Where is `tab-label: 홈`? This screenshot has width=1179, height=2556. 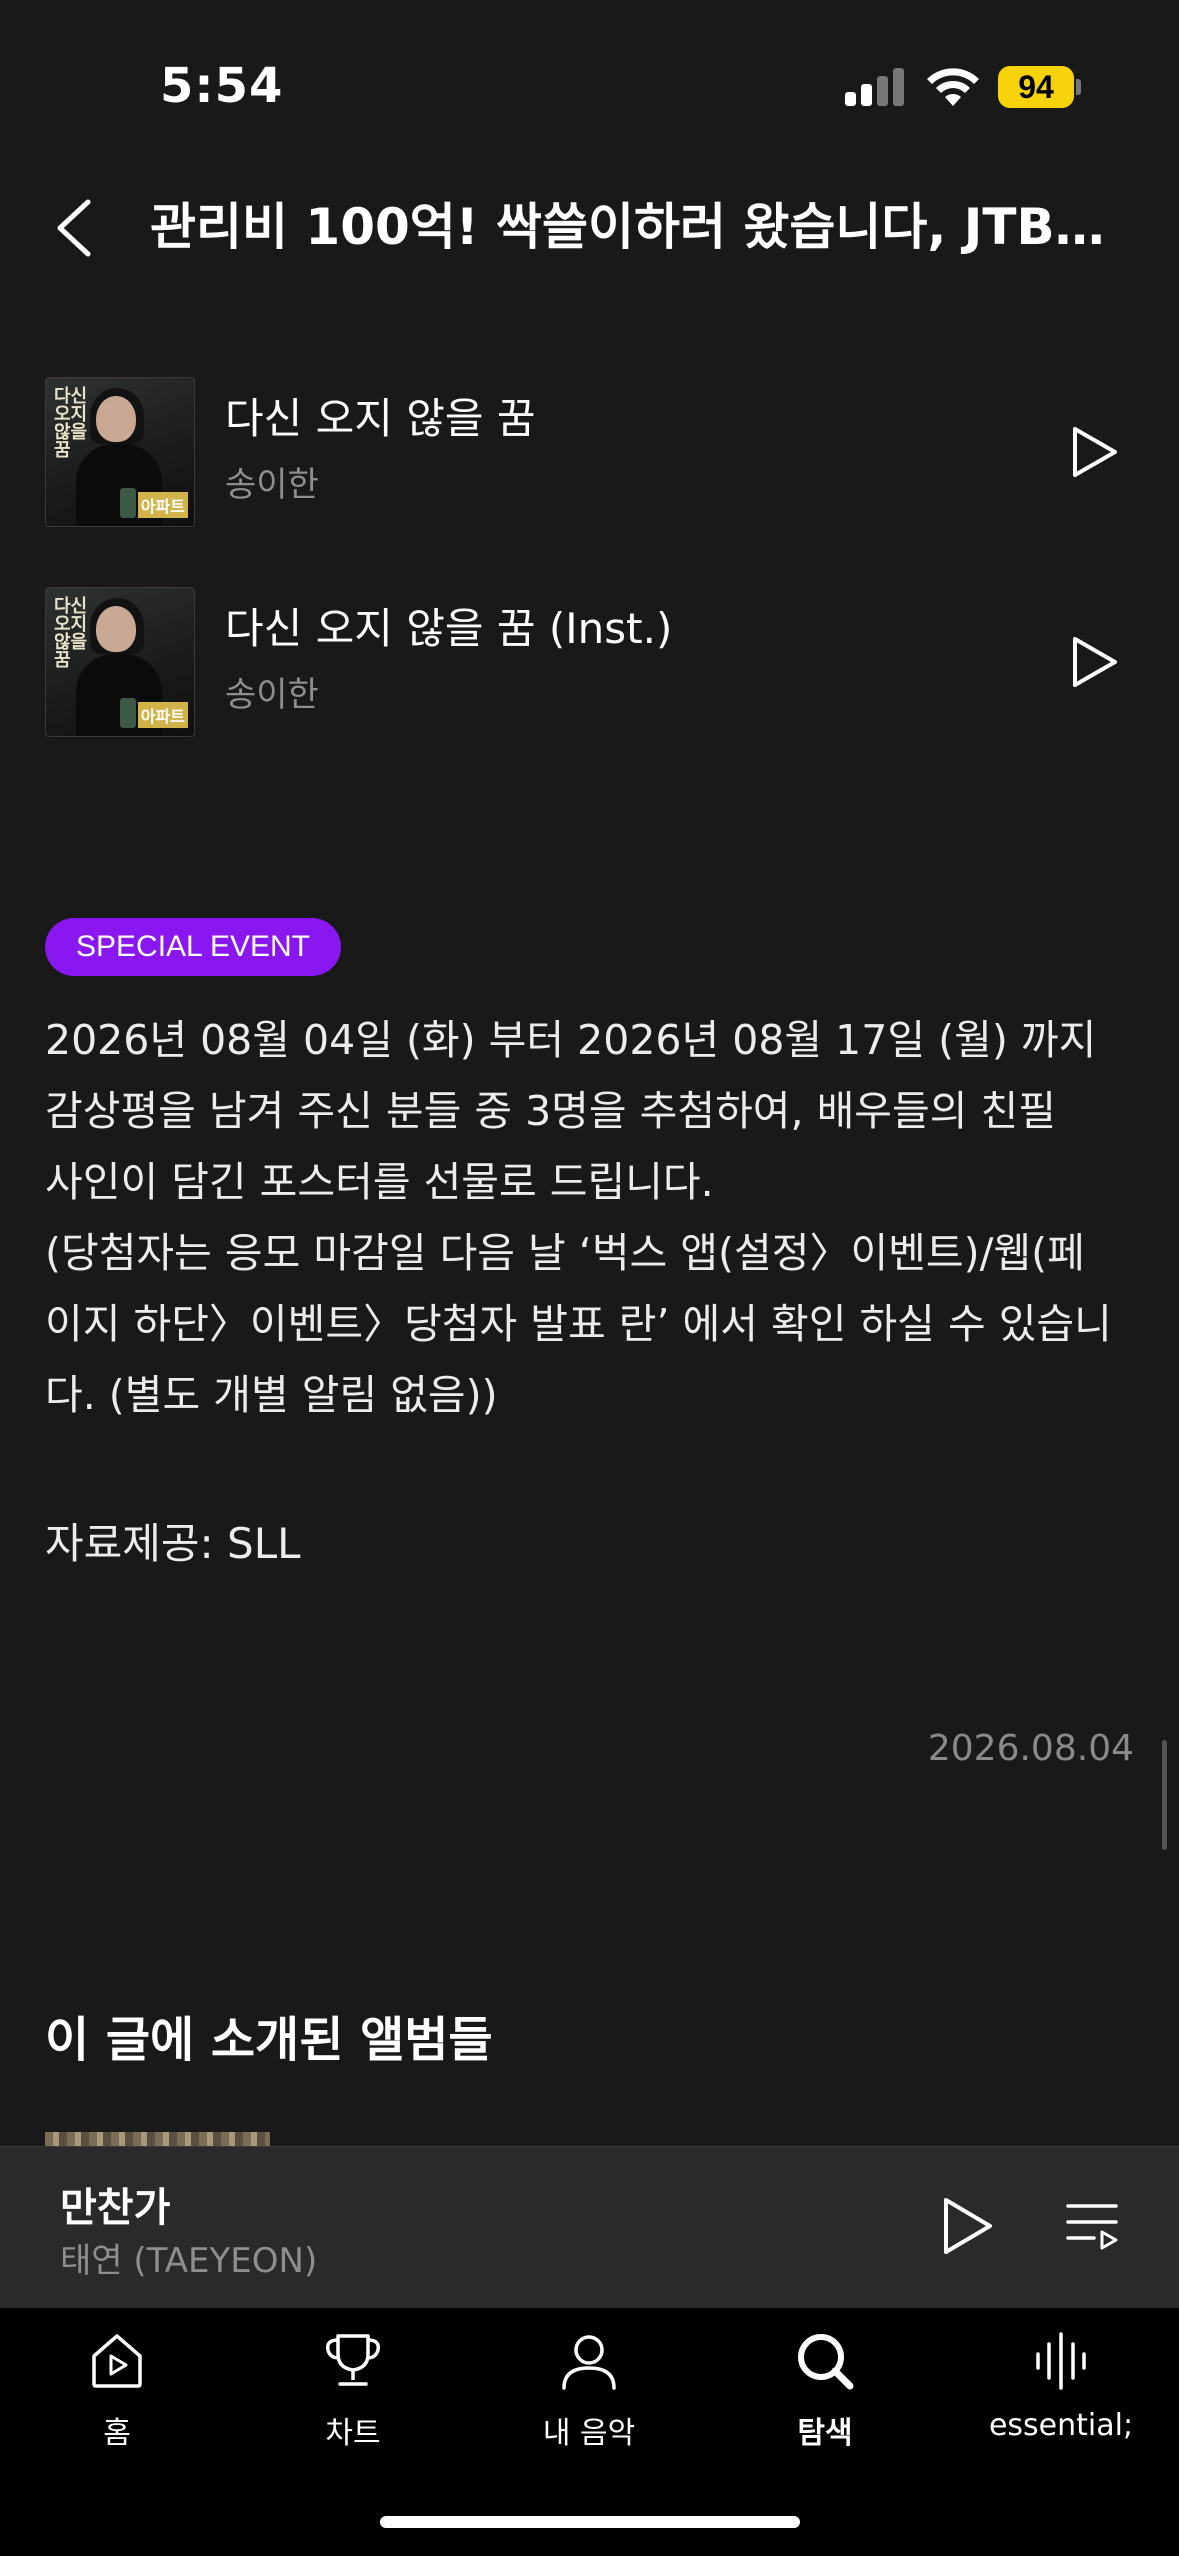 tab-label: 홈 is located at coordinates (117, 2433).